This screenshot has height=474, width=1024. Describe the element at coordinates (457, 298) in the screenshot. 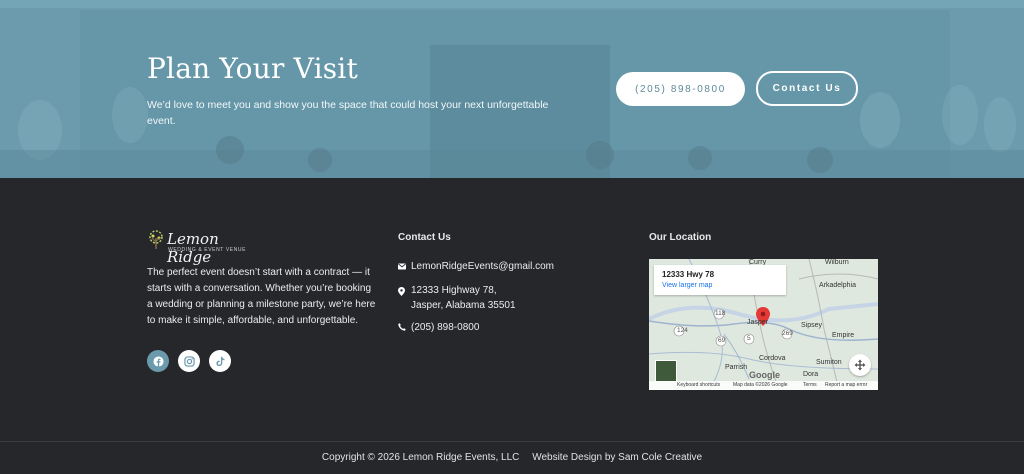

I see `contact-address: 12333 Highway 78, Jasper, Alabama 35501` at that location.